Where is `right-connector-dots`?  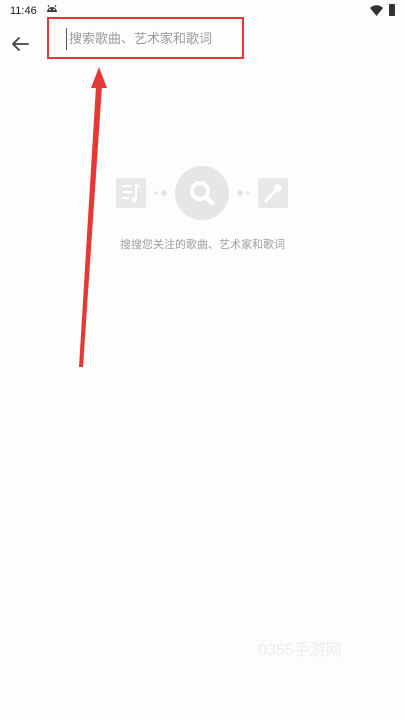
right-connector-dots is located at coordinates (243, 193).